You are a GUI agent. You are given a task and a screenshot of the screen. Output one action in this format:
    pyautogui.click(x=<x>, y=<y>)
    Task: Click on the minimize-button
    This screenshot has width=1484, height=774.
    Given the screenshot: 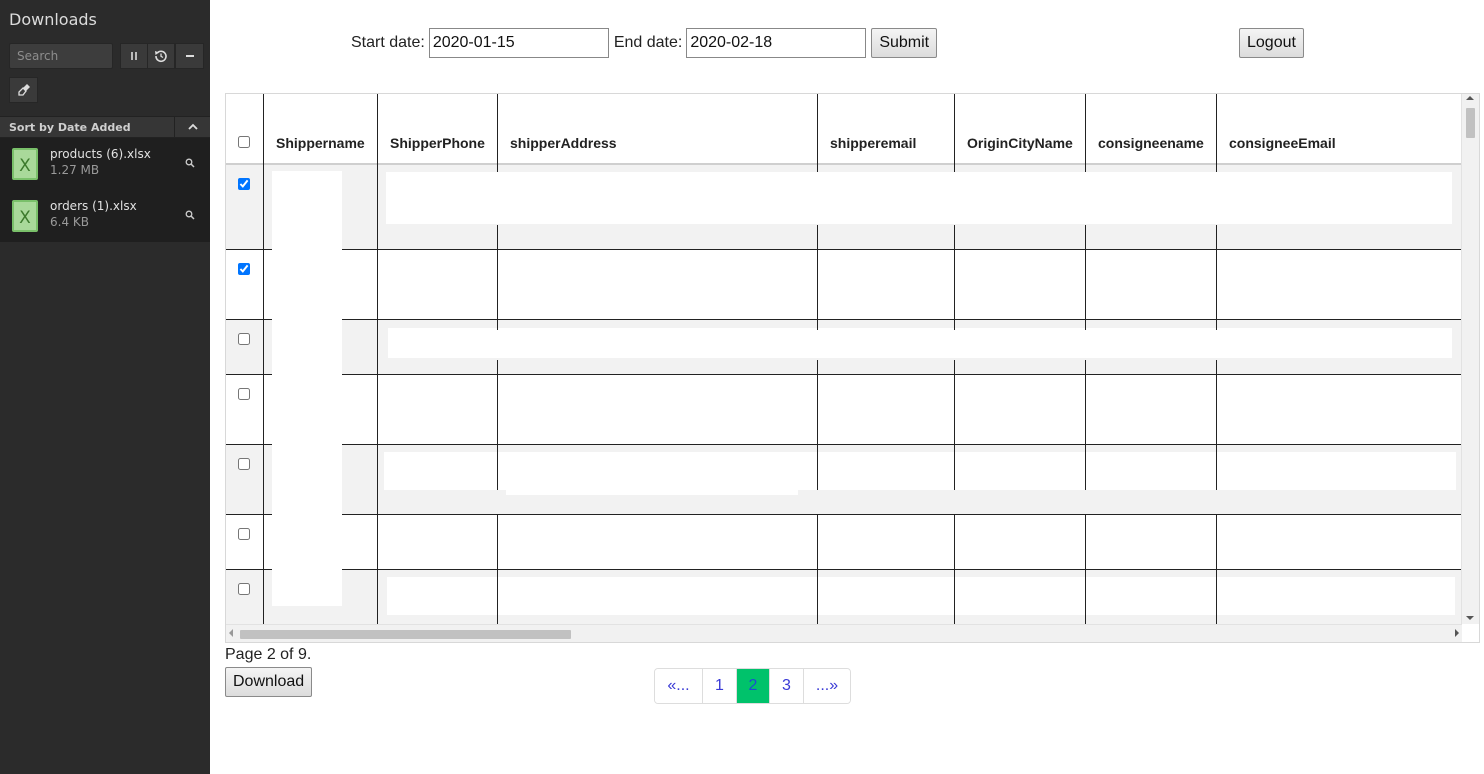 What is the action you would take?
    pyautogui.click(x=189, y=56)
    